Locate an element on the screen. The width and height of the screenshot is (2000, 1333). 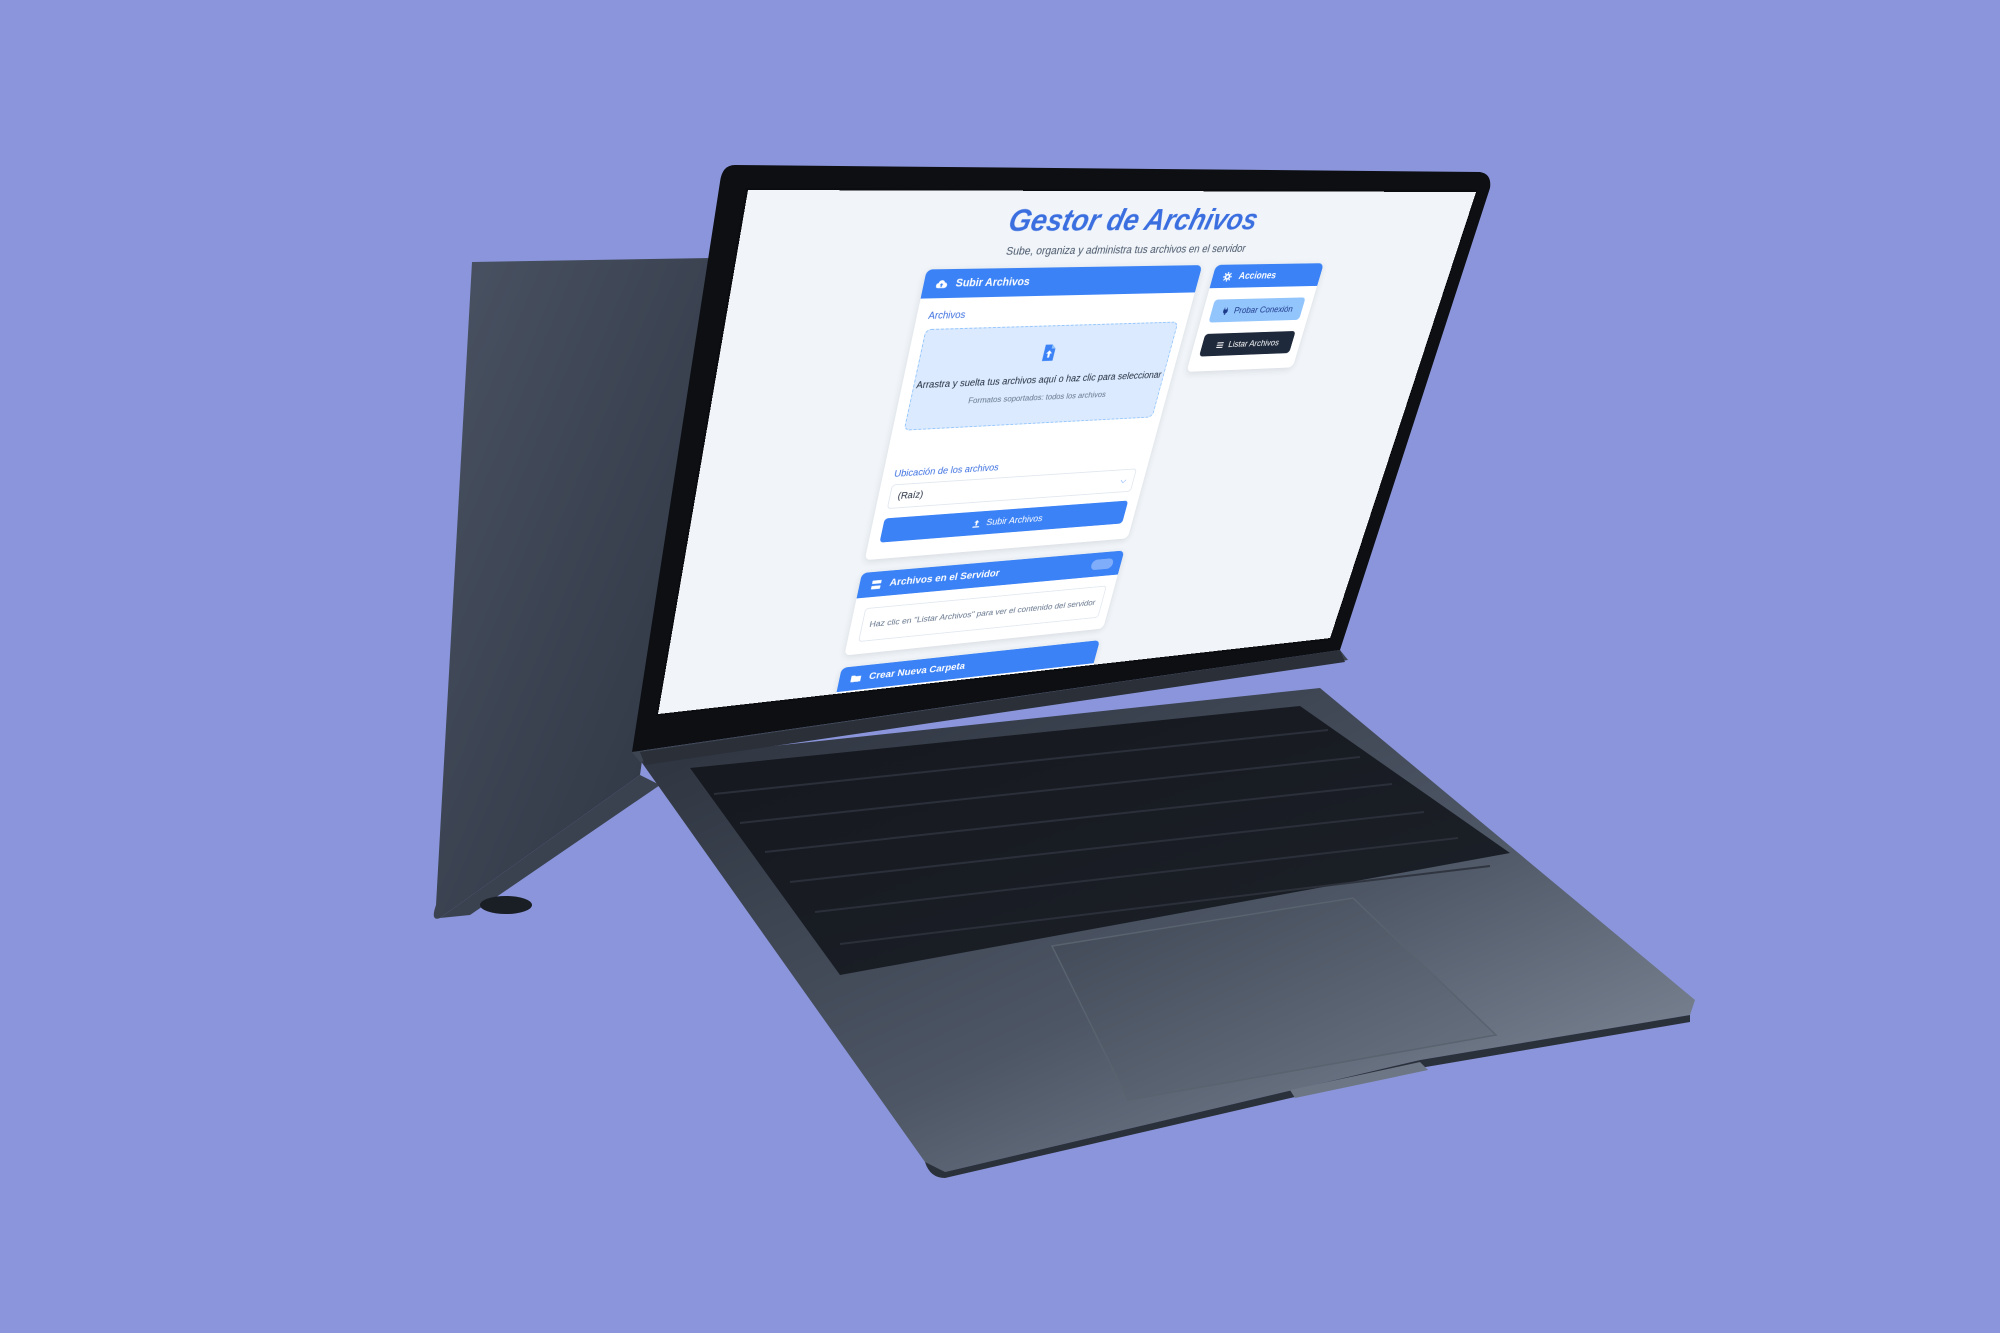
chevron-down-icon: ⌵ is located at coordinates (1123, 481).